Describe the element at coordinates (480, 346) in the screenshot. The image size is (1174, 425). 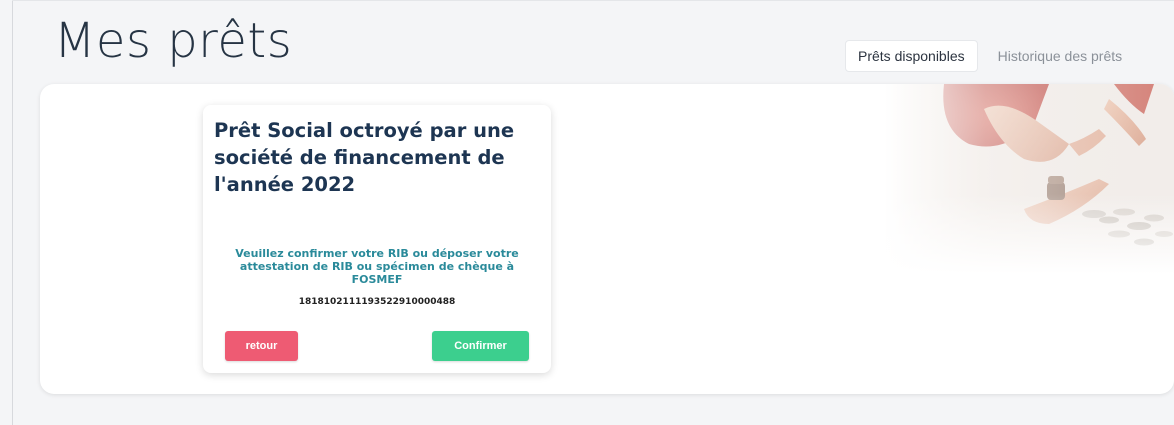
I see `confirm-button: Confirmer` at that location.